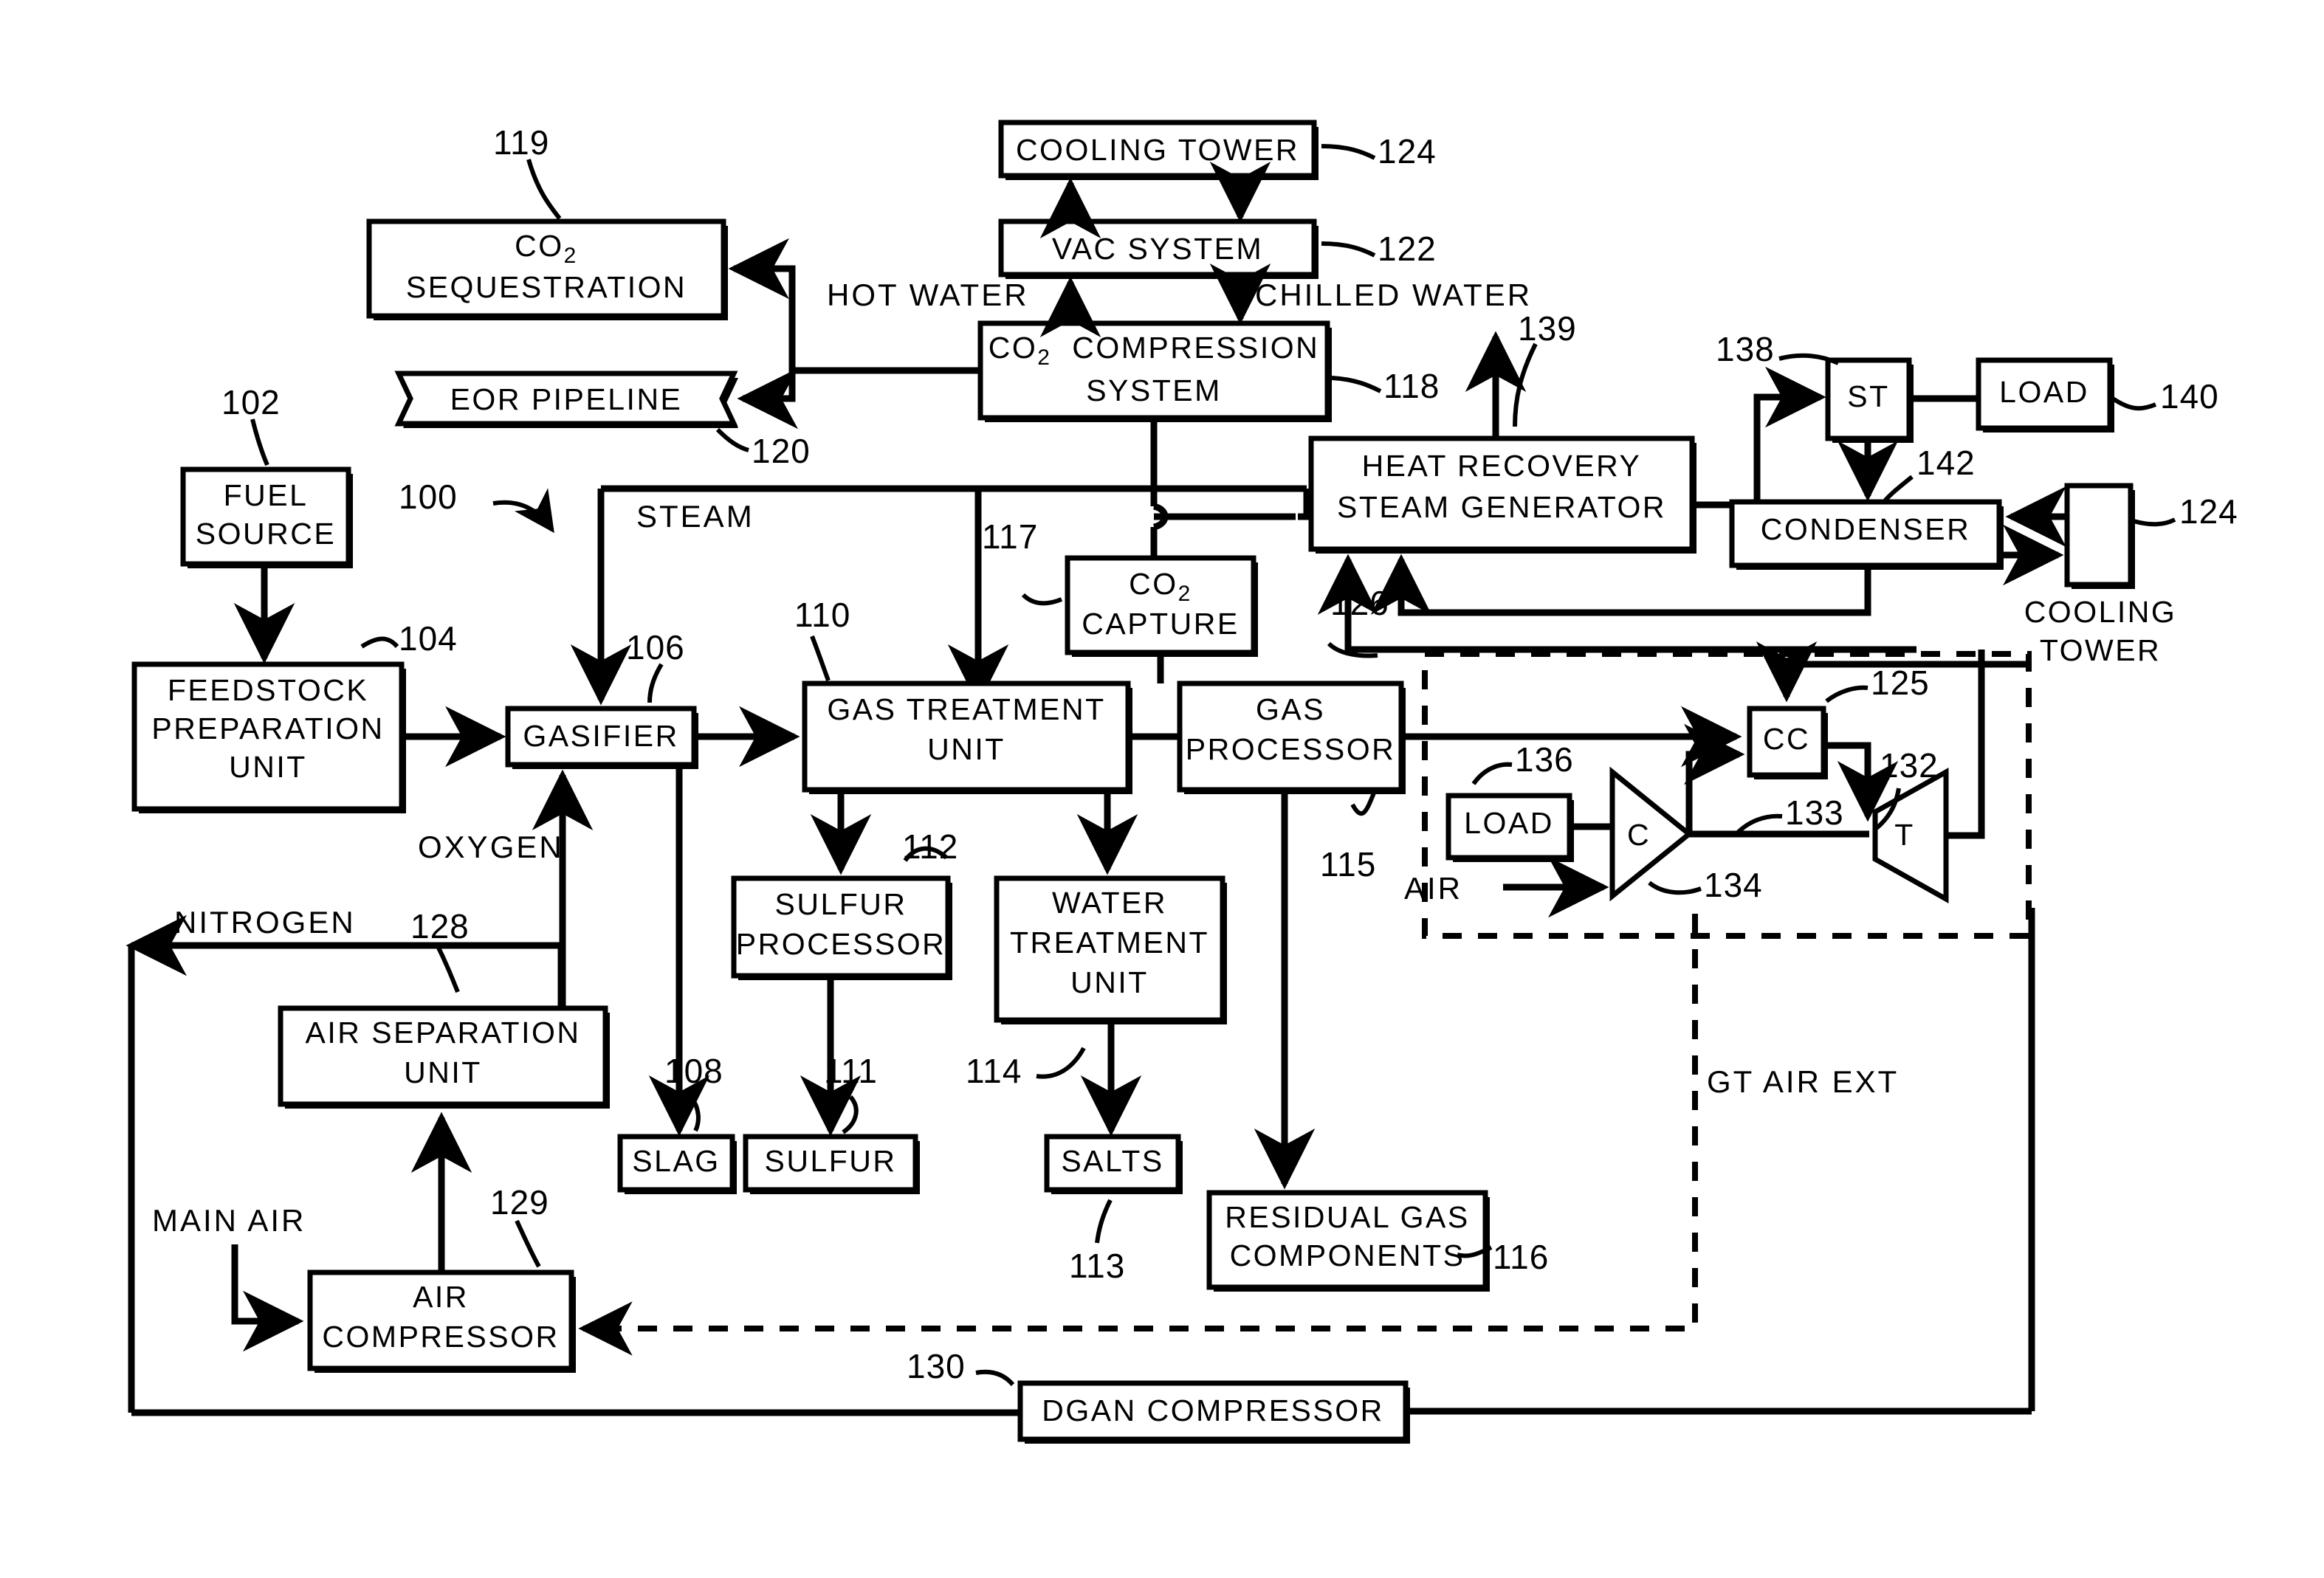  What do you see at coordinates (966, 709) in the screenshot?
I see `gas-treatment-label-line1: GAS TREATMENT` at bounding box center [966, 709].